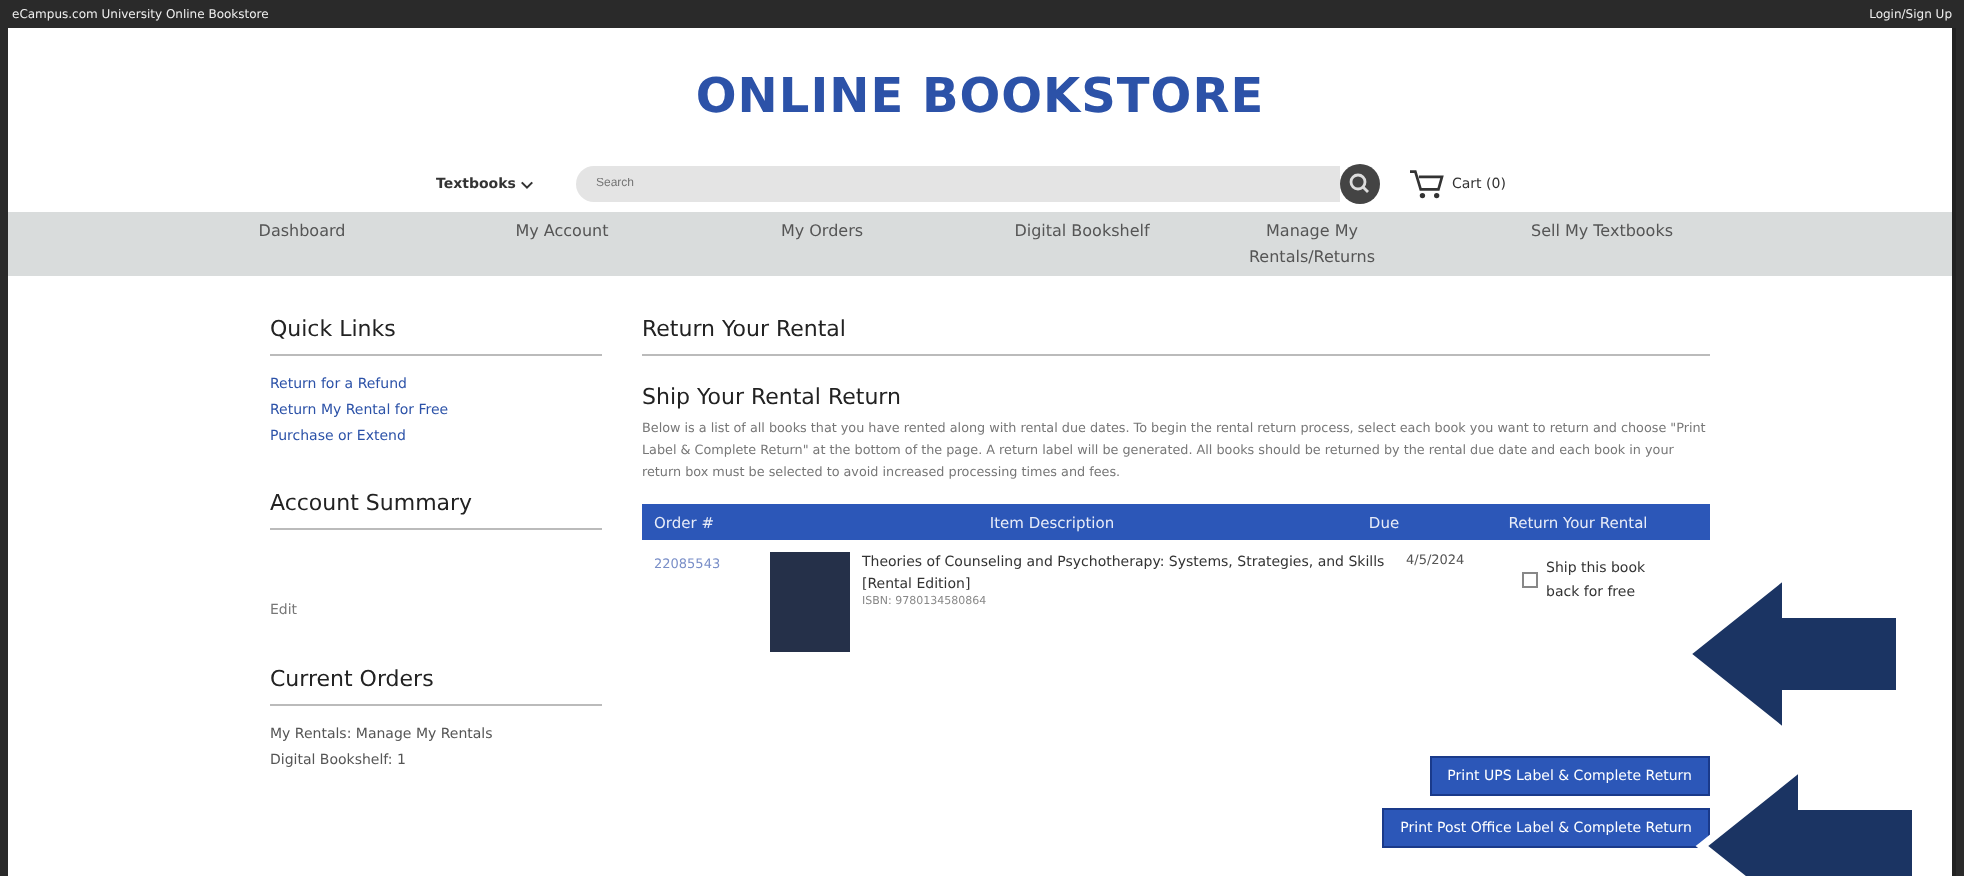 Image resolution: width=1964 pixels, height=876 pixels. What do you see at coordinates (1426, 184) in the screenshot?
I see `cart-icon` at bounding box center [1426, 184].